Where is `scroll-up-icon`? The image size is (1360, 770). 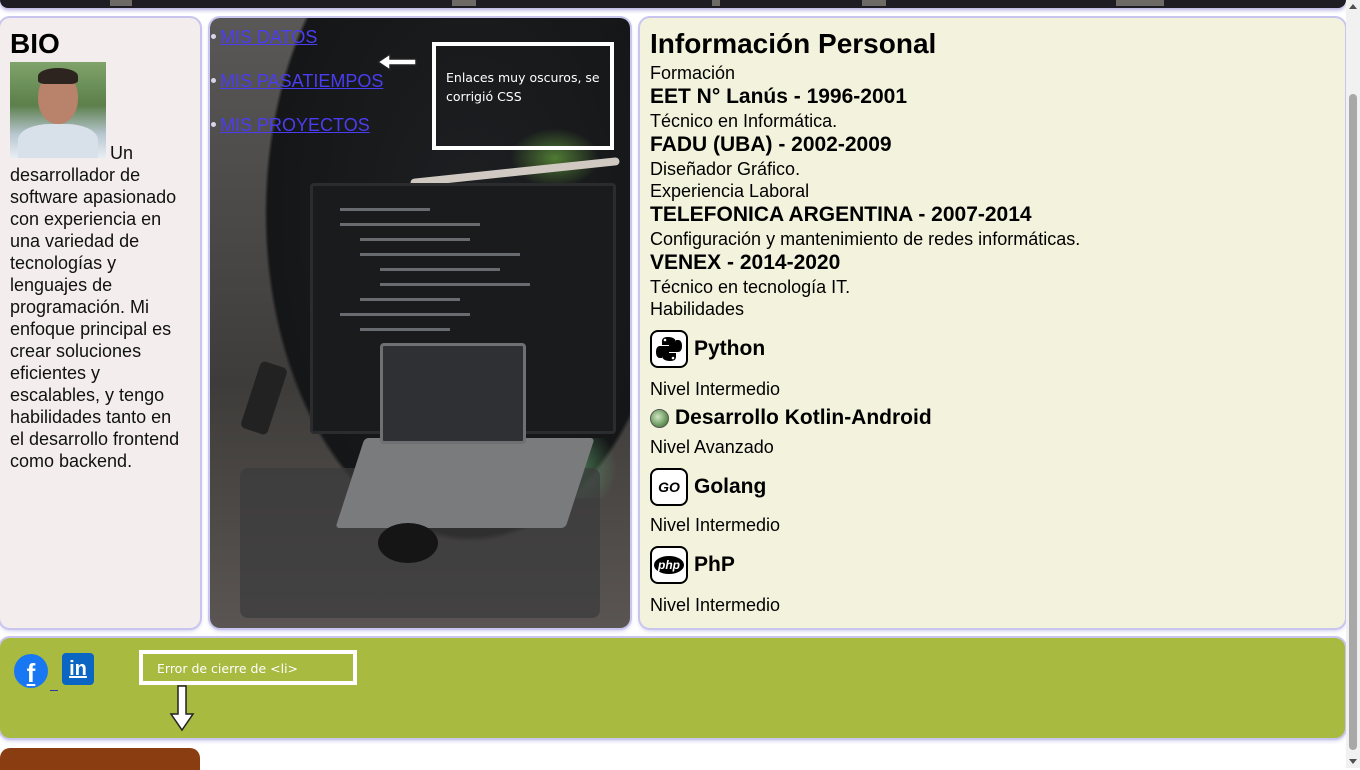
scroll-up-icon is located at coordinates (1353, 6).